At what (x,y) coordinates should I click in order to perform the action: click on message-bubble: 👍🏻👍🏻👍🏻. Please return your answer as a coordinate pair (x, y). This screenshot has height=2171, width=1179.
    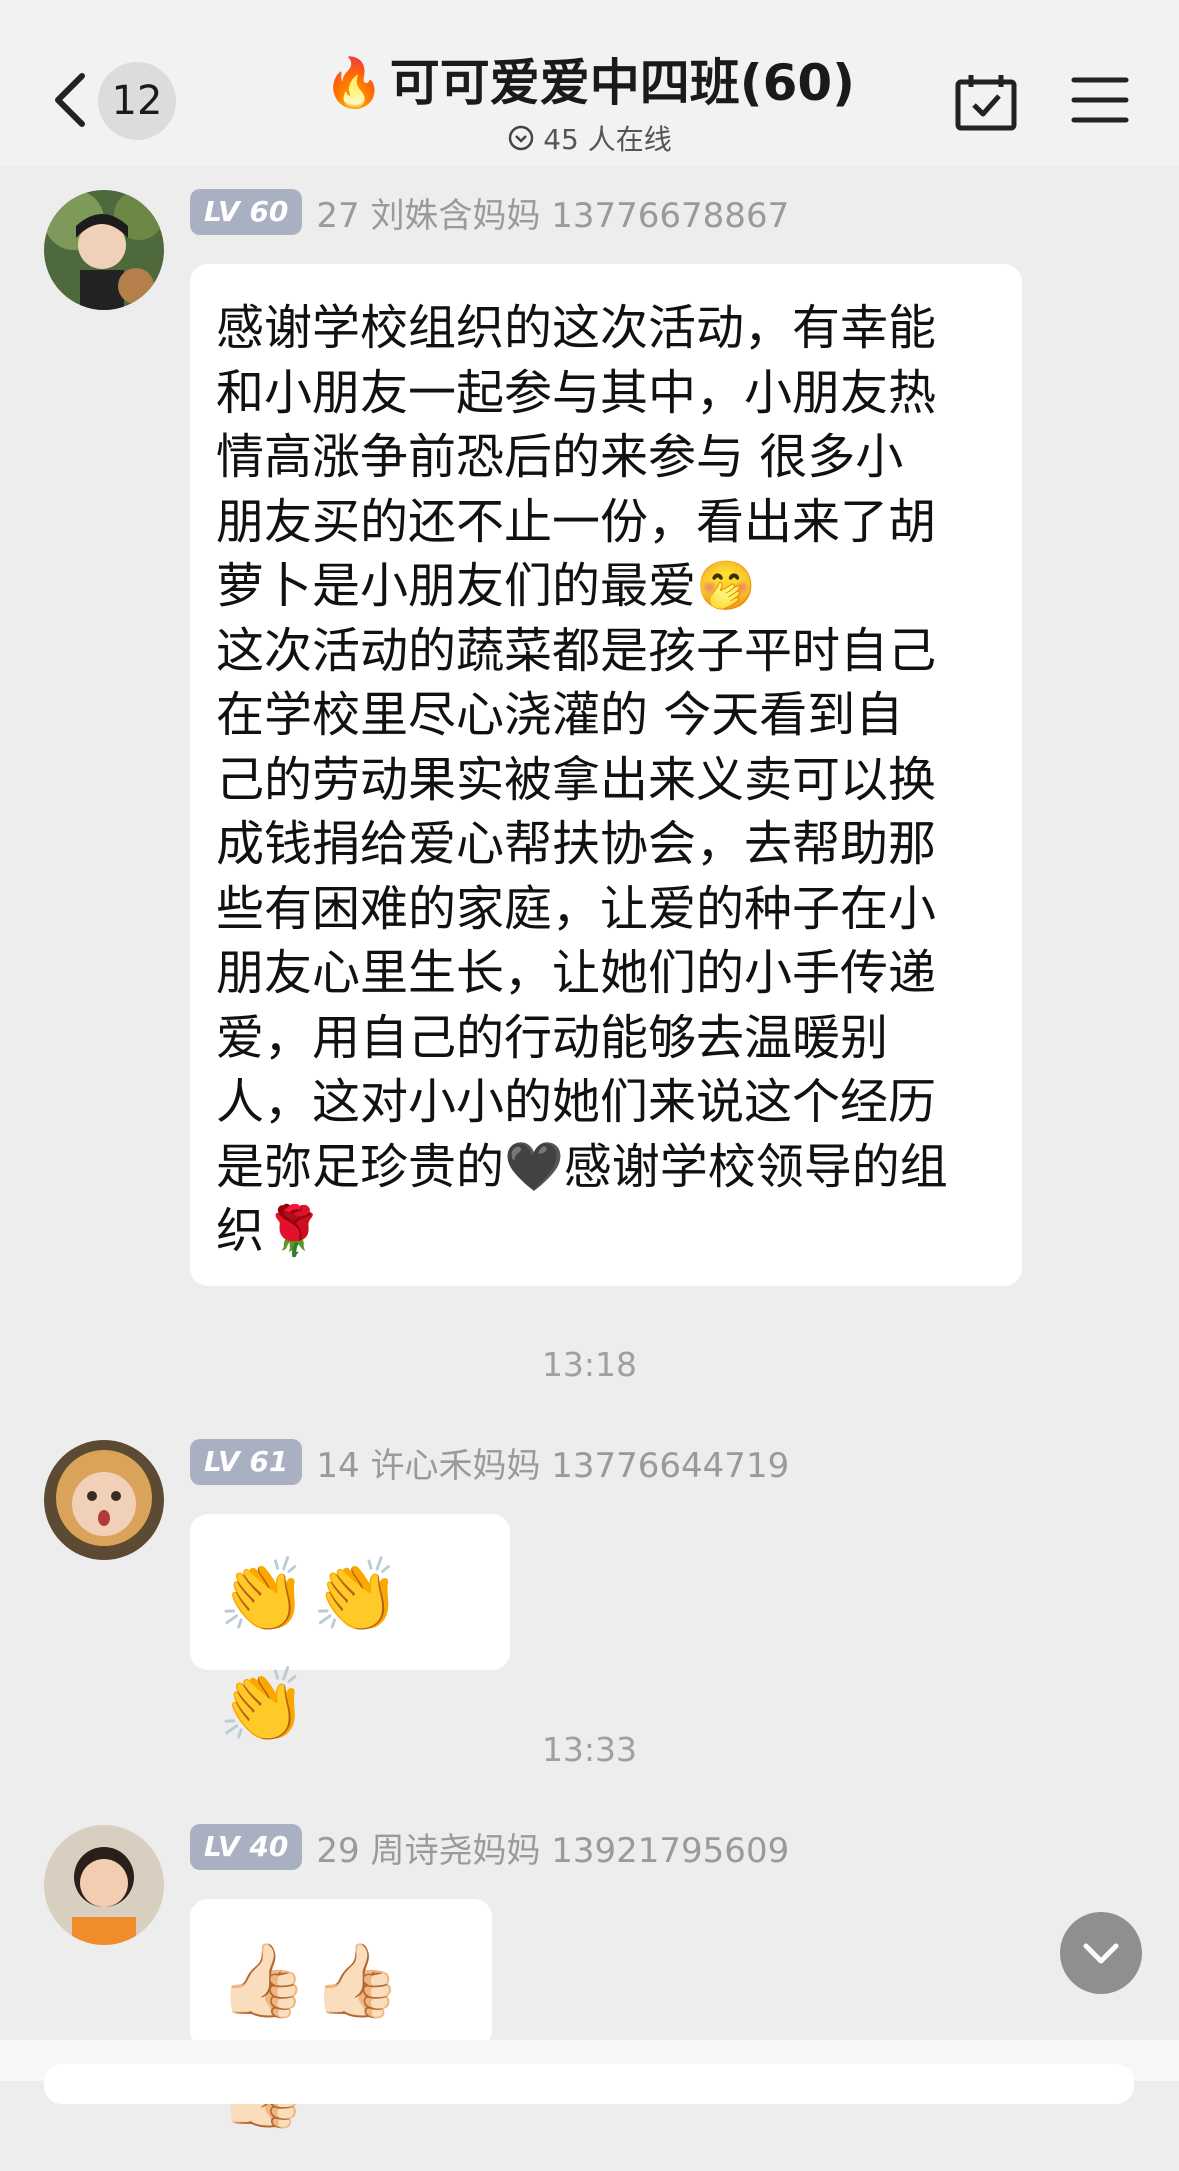
    Looking at the image, I should click on (341, 2015).